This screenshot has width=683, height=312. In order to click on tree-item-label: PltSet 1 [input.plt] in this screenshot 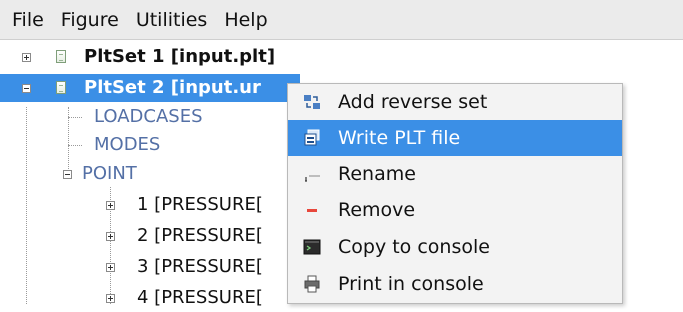, I will do `click(180, 56)`.